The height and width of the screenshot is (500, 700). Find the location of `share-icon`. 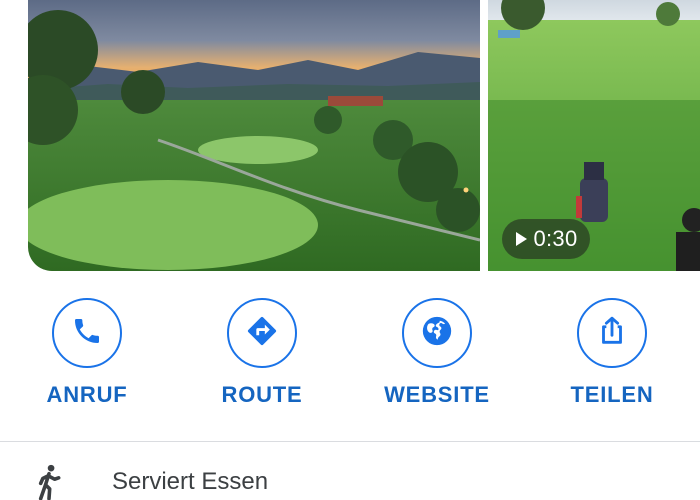

share-icon is located at coordinates (612, 333).